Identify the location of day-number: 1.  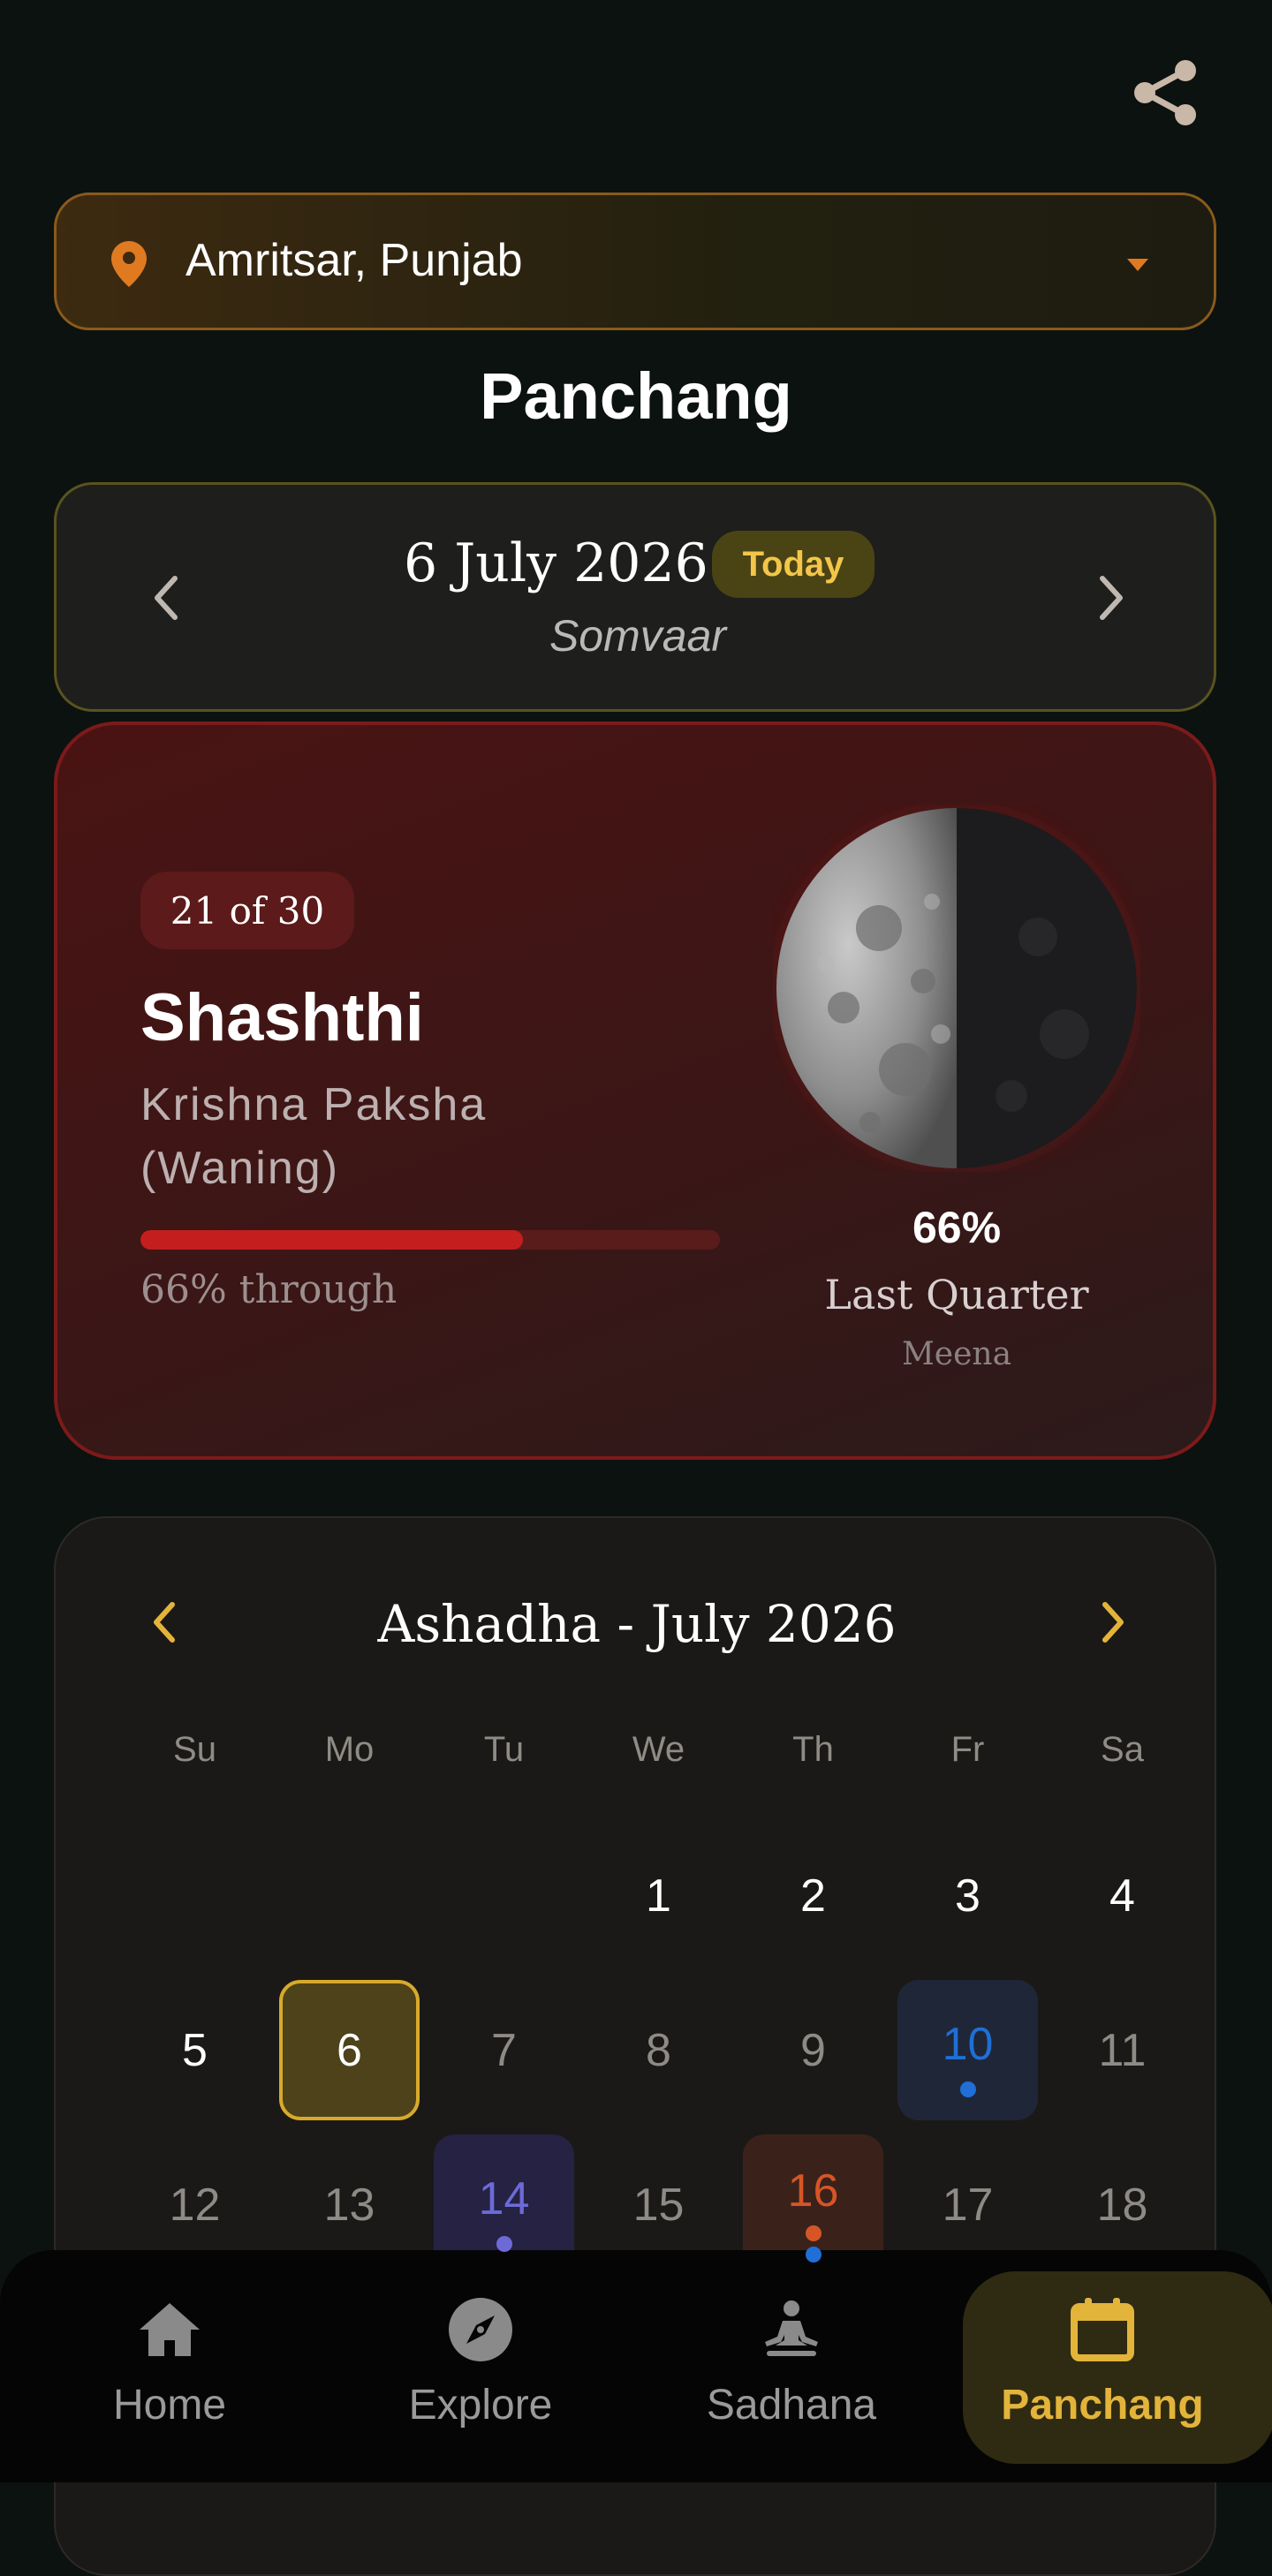
(658, 1896).